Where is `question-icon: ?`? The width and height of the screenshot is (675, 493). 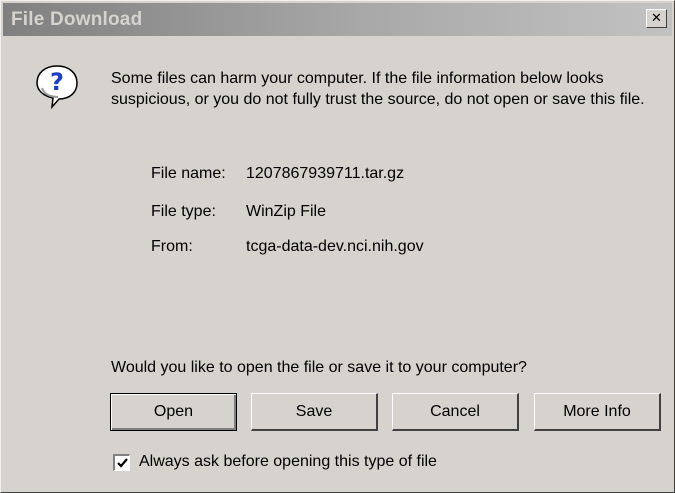
question-icon: ? is located at coordinates (57, 87).